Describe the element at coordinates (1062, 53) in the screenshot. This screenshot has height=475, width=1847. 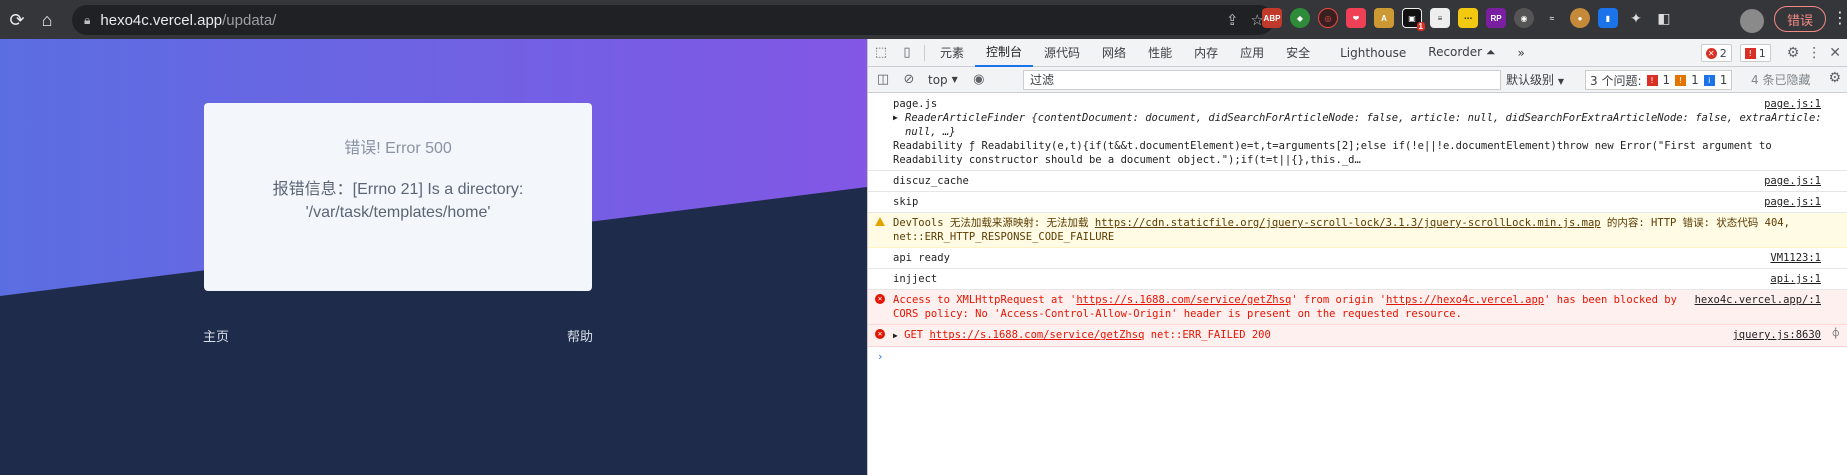
I see `tab-sources: 源代码` at that location.